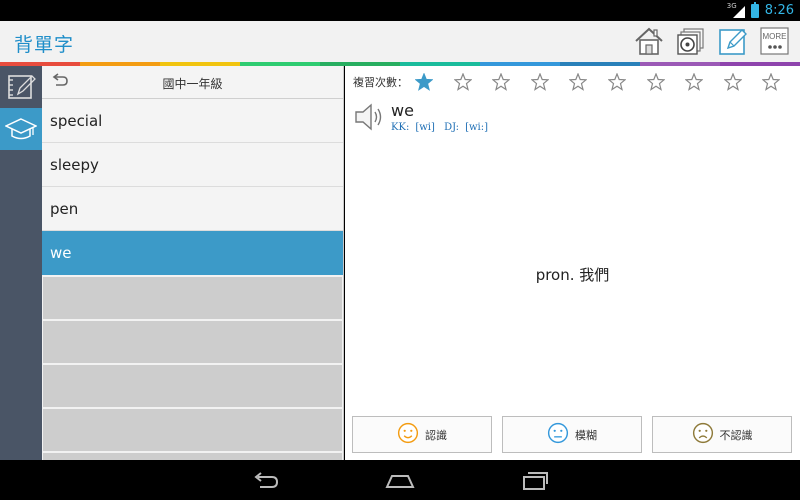 The height and width of the screenshot is (500, 800). I want to click on rate-button: 認識, so click(422, 434).